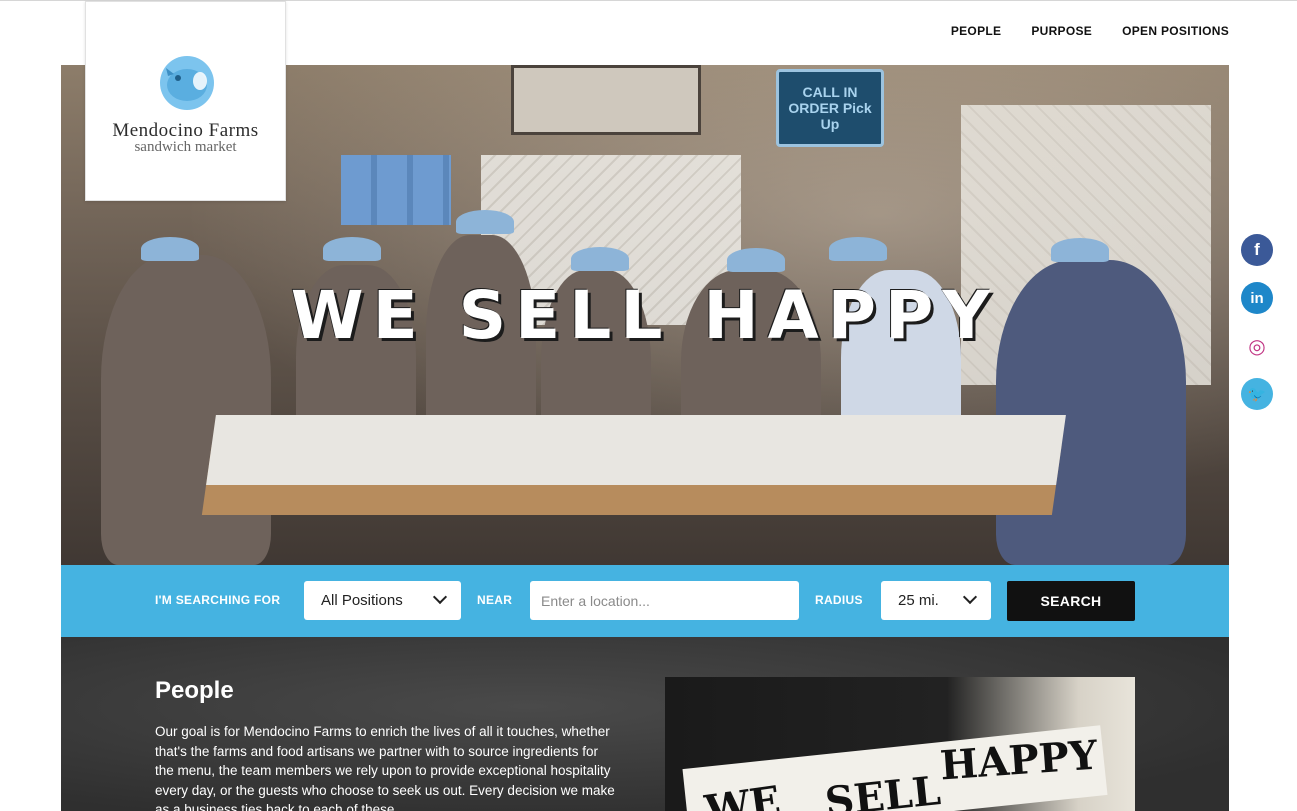 The height and width of the screenshot is (811, 1297). I want to click on radius-select: 25 mi., so click(936, 600).